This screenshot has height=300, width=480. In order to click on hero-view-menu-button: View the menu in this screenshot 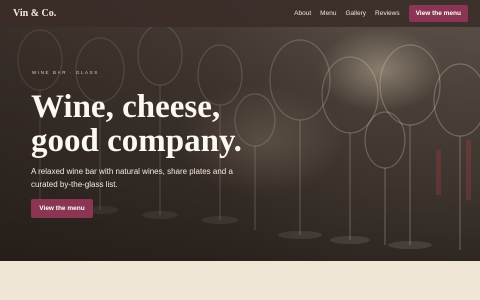, I will do `click(62, 208)`.